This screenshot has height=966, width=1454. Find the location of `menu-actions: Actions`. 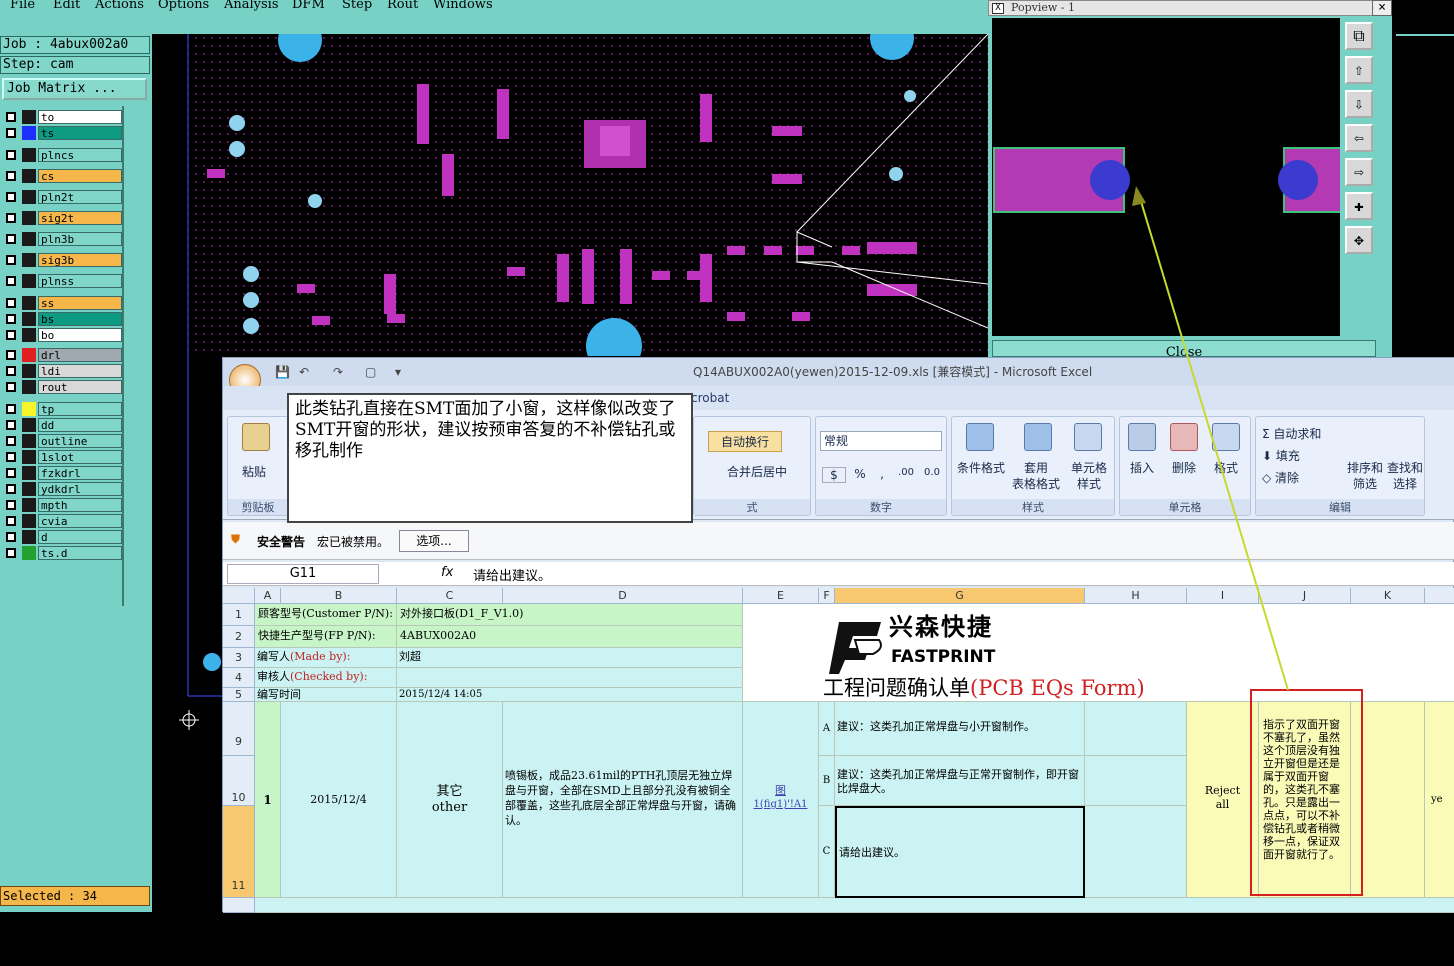

menu-actions: Actions is located at coordinates (119, 6).